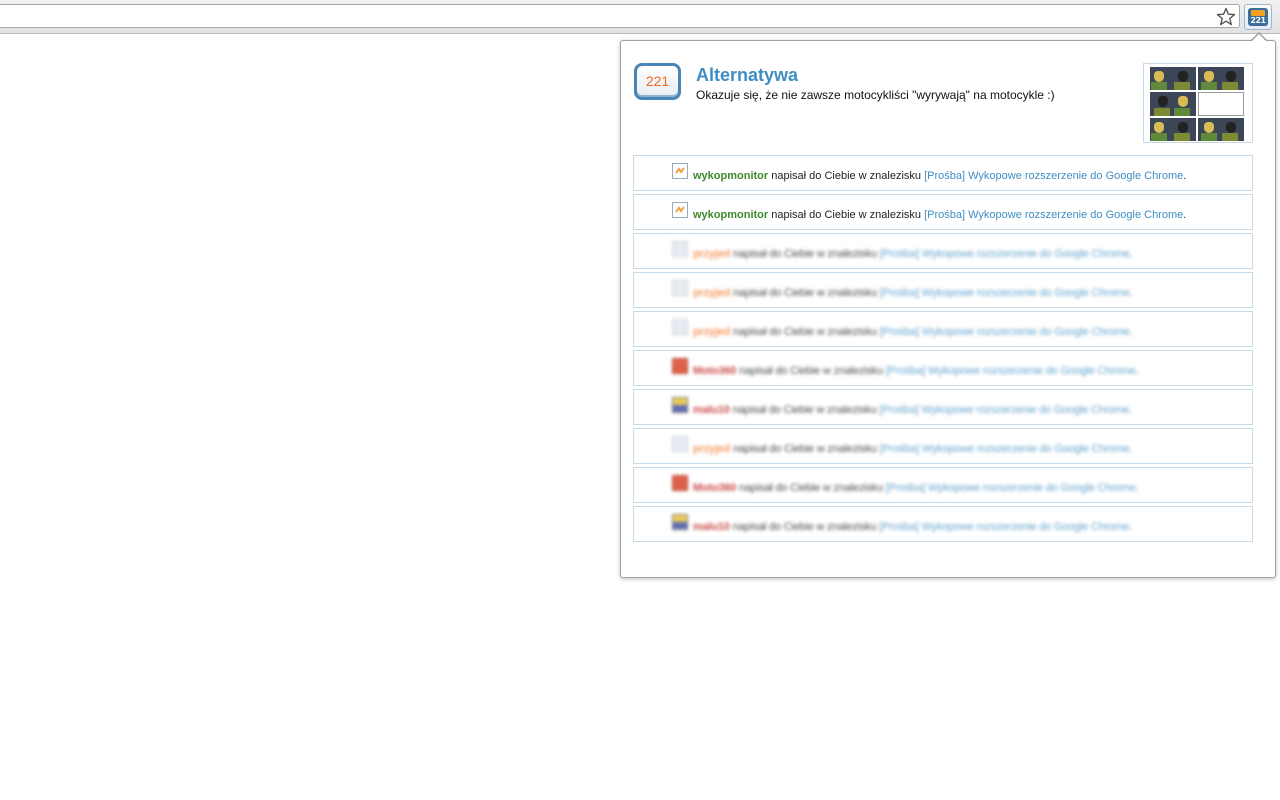 This screenshot has height=800, width=1280. I want to click on wykop-extension-button: 221, so click(1258, 17).